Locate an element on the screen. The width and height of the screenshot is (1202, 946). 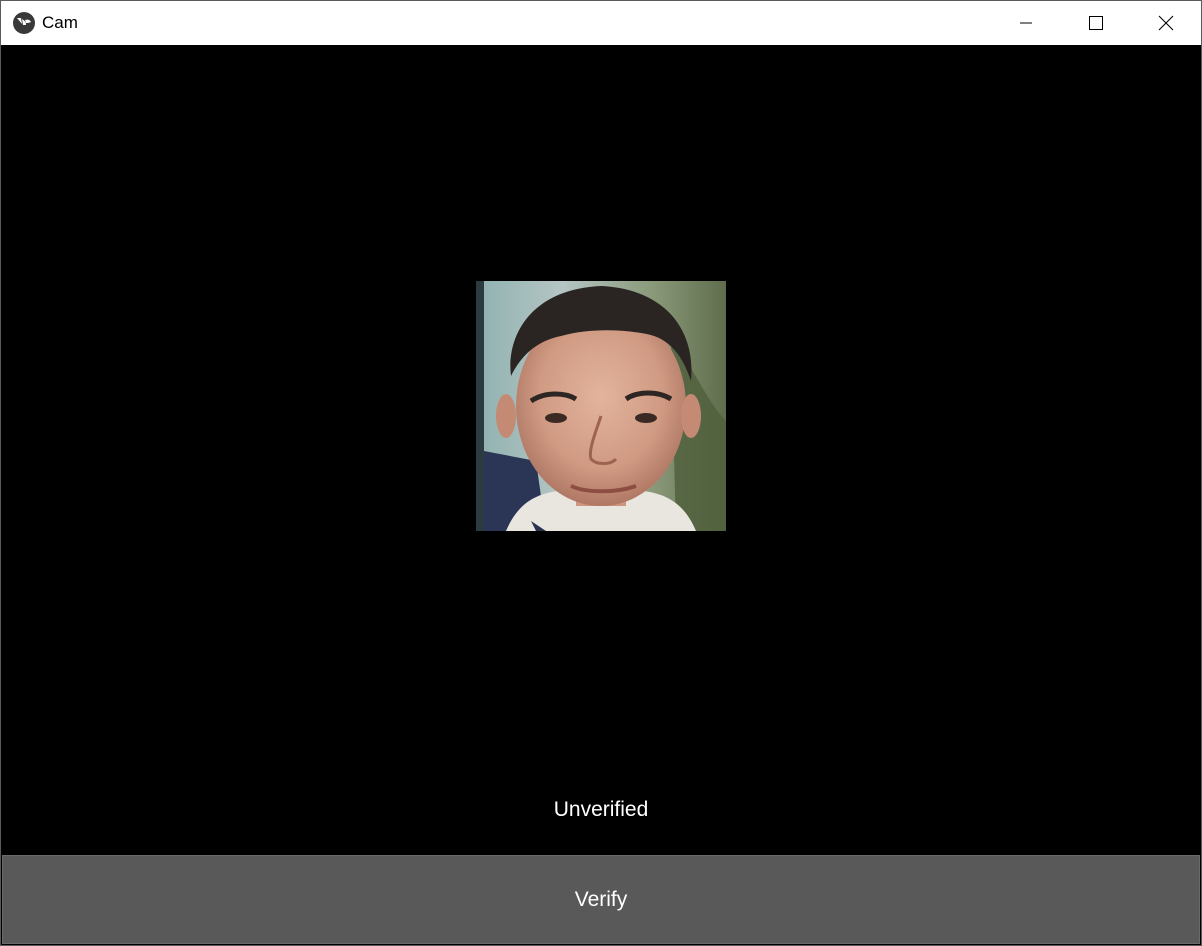
webcam-image is located at coordinates (601, 406).